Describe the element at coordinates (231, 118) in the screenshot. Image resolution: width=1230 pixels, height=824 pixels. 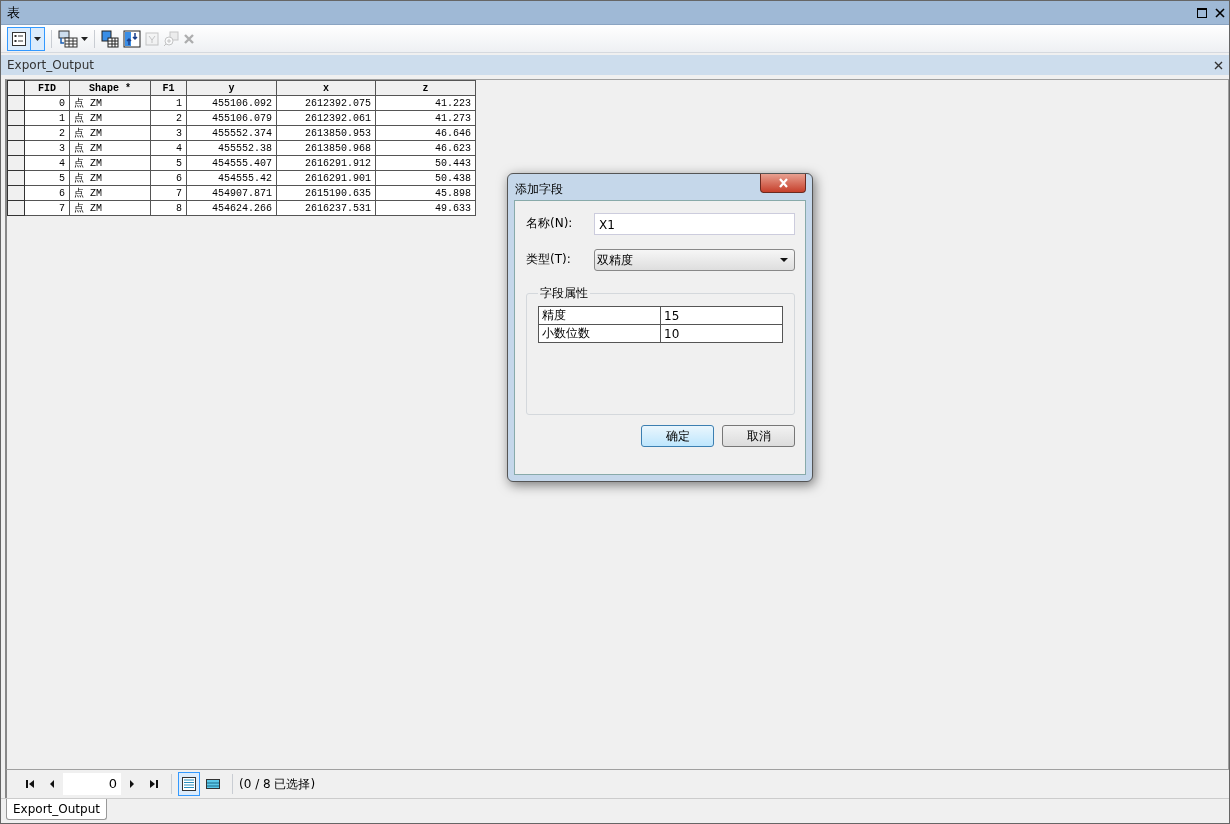
I see `table-cell: 455106.079` at that location.